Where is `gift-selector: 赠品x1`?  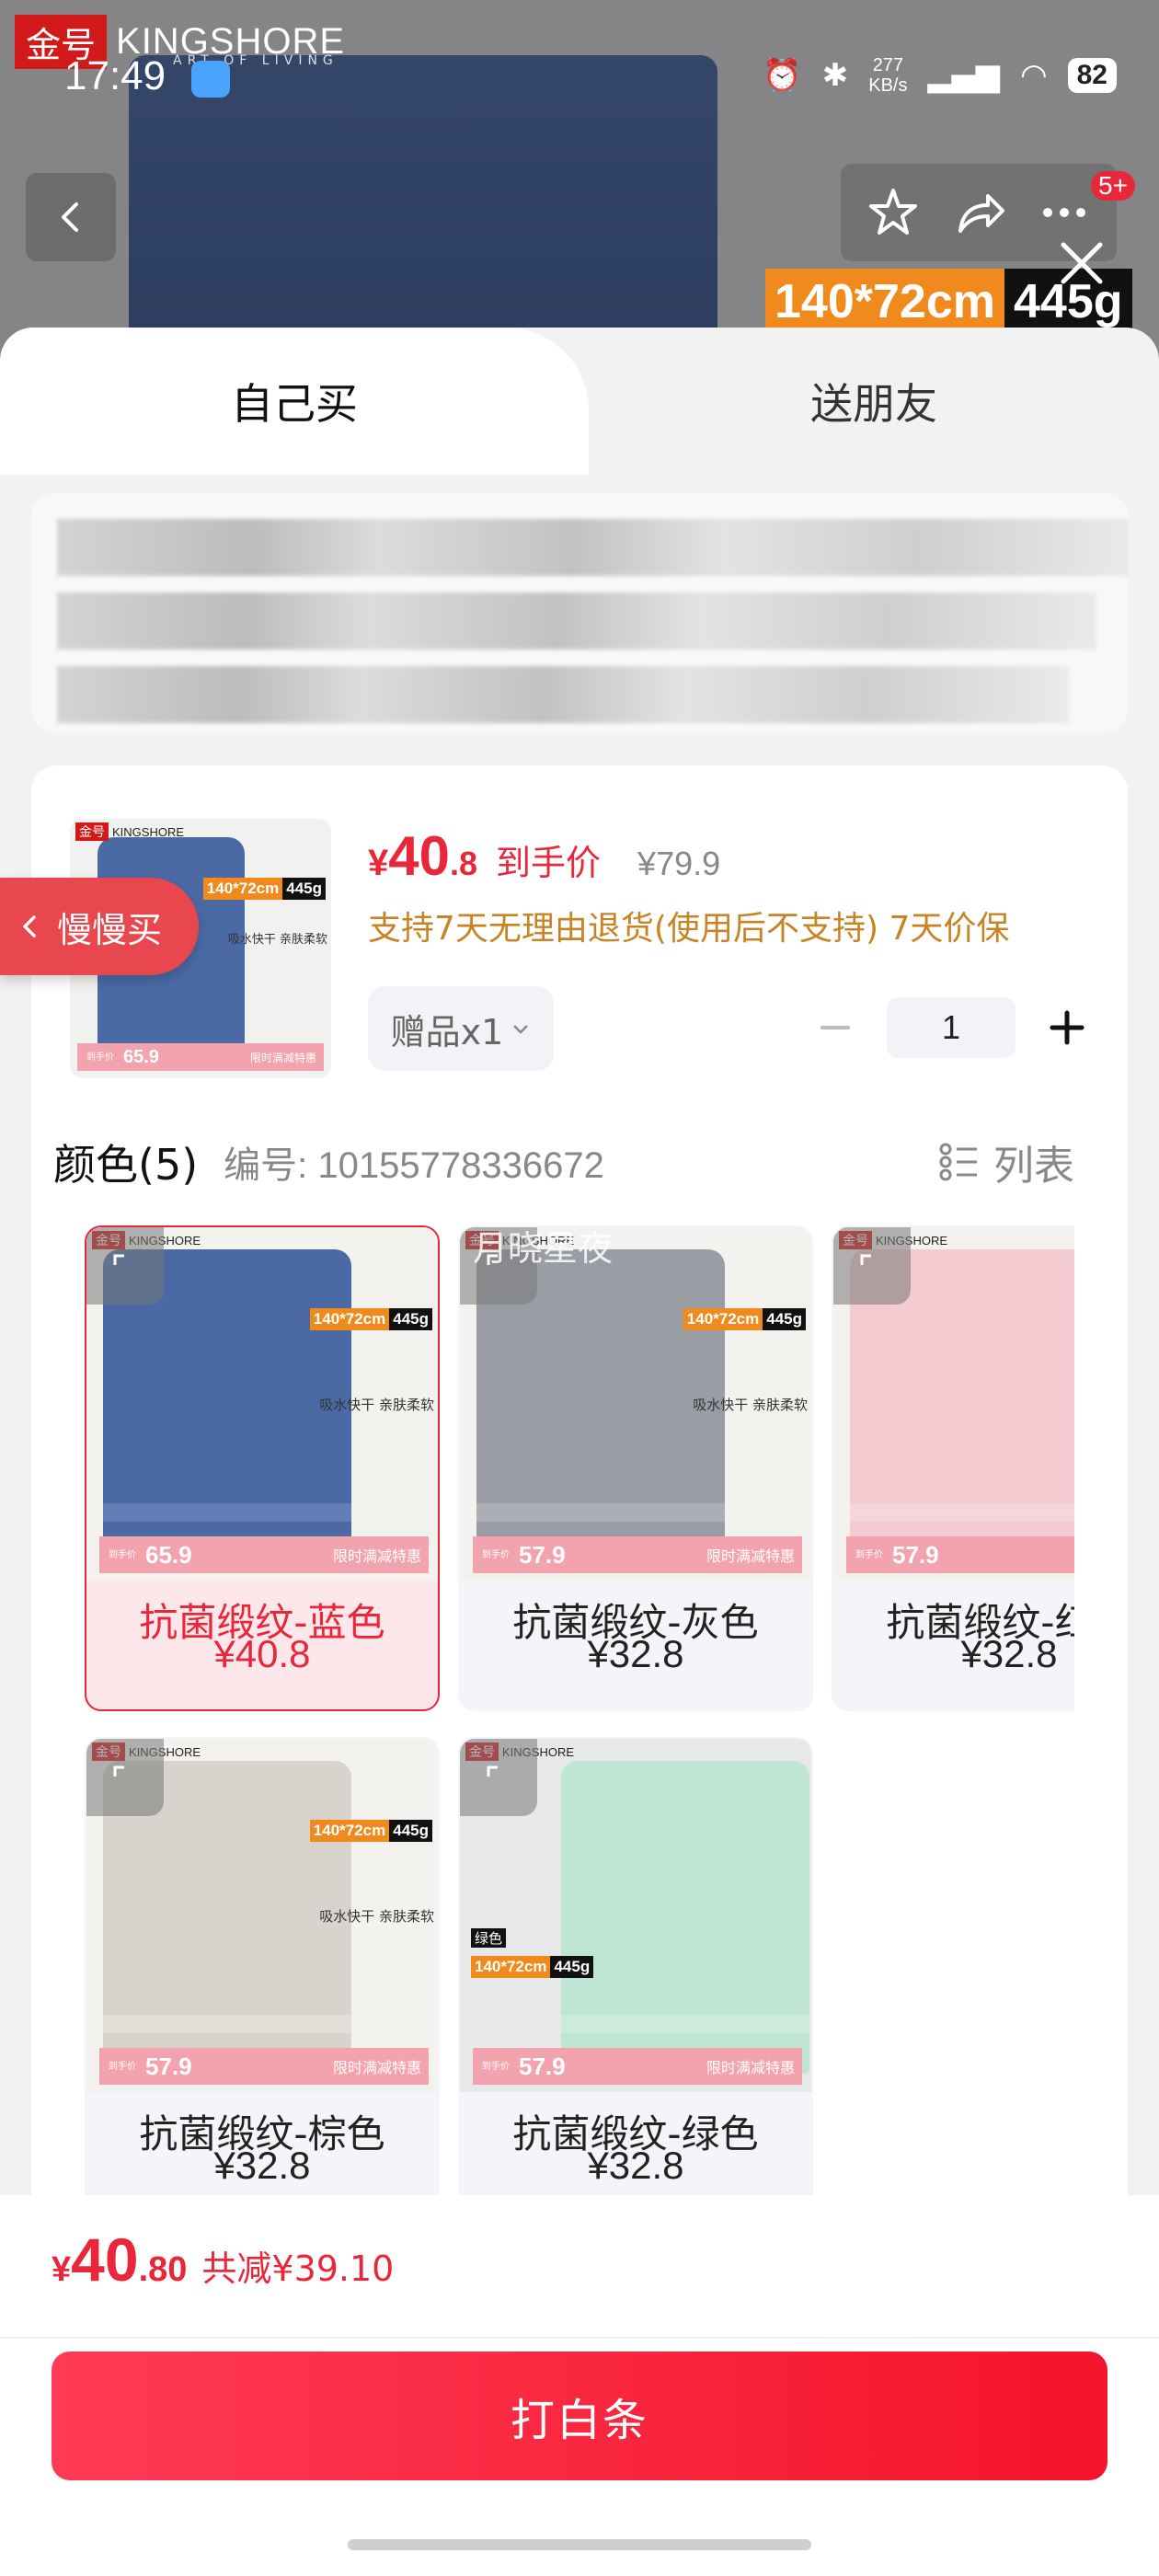 gift-selector: 赠品x1 is located at coordinates (461, 1028).